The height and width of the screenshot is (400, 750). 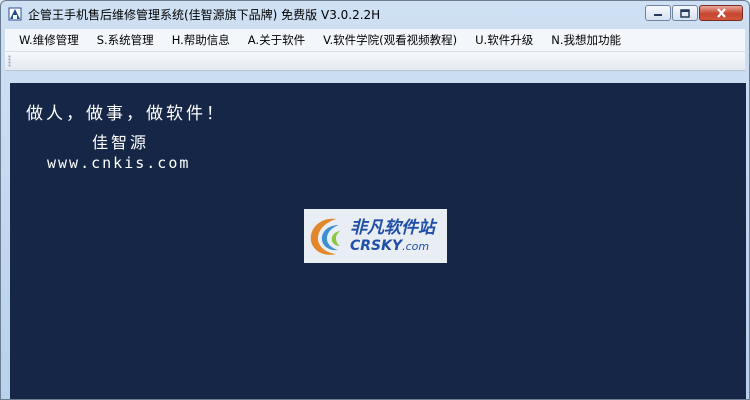 I want to click on app-icon, so click(x=15, y=14).